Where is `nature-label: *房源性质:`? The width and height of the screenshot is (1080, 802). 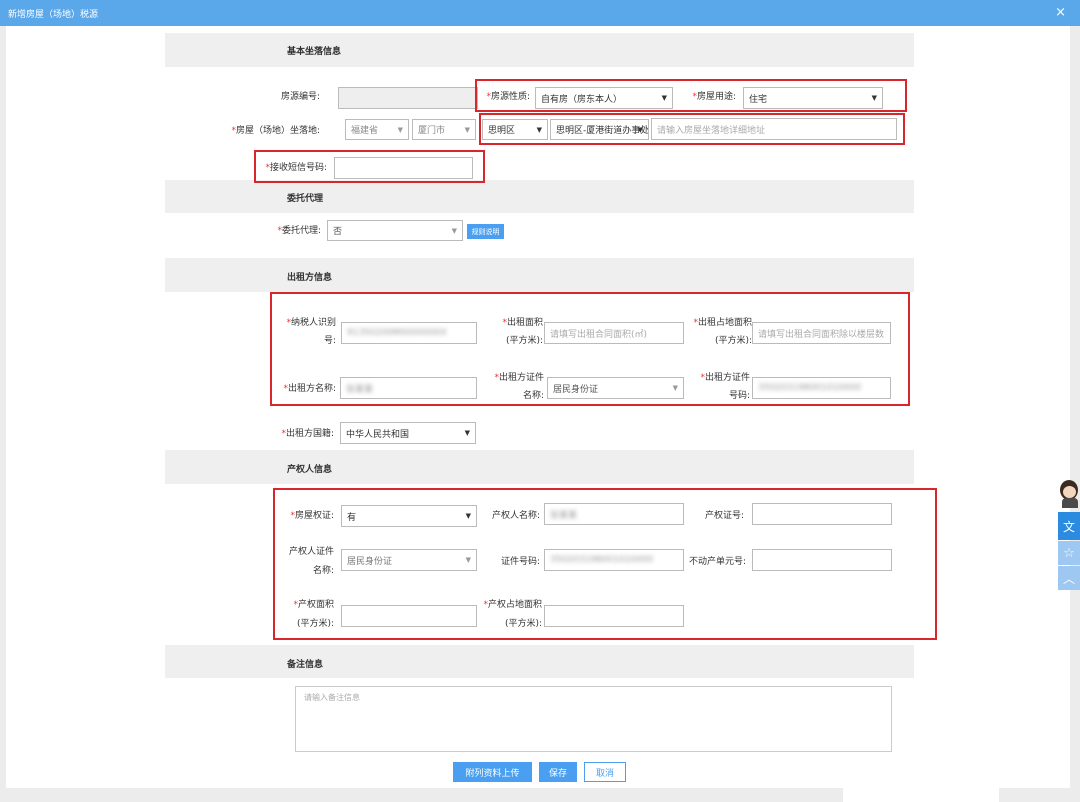 nature-label: *房源性质: is located at coordinates (508, 97).